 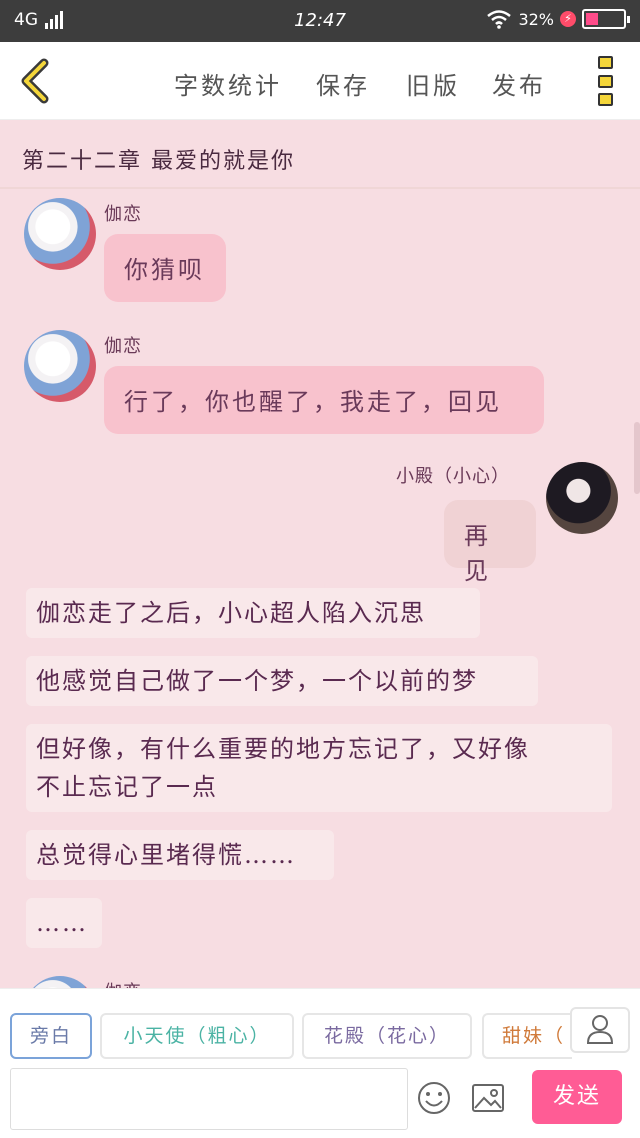 I want to click on battery-icon, so click(x=606, y=19).